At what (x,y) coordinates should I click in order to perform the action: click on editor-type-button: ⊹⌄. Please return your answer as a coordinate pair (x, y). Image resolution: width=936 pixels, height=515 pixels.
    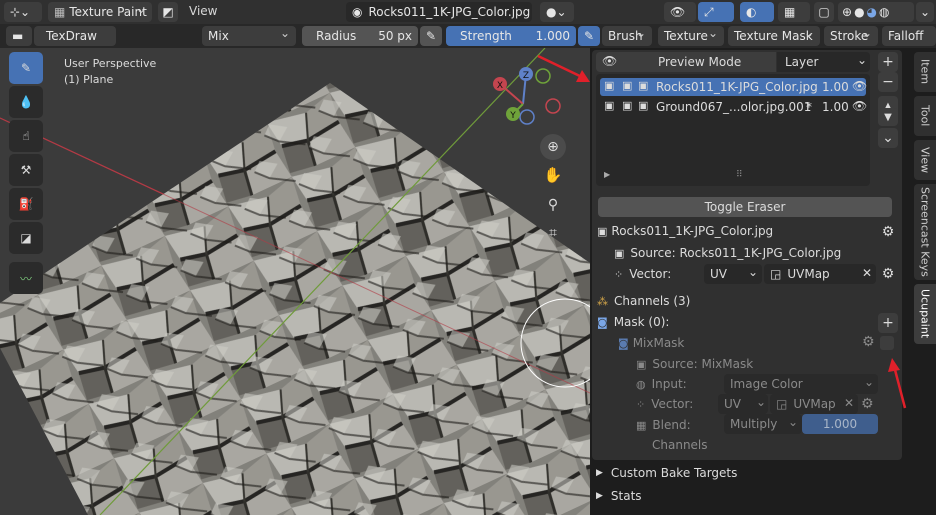
    Looking at the image, I should click on (23, 12).